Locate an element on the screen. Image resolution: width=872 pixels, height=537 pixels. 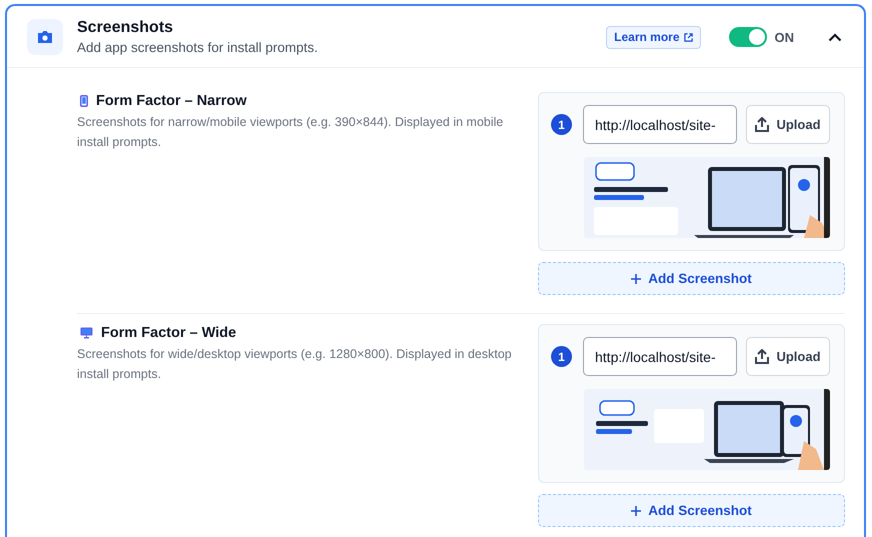
phone-icon is located at coordinates (84, 101).